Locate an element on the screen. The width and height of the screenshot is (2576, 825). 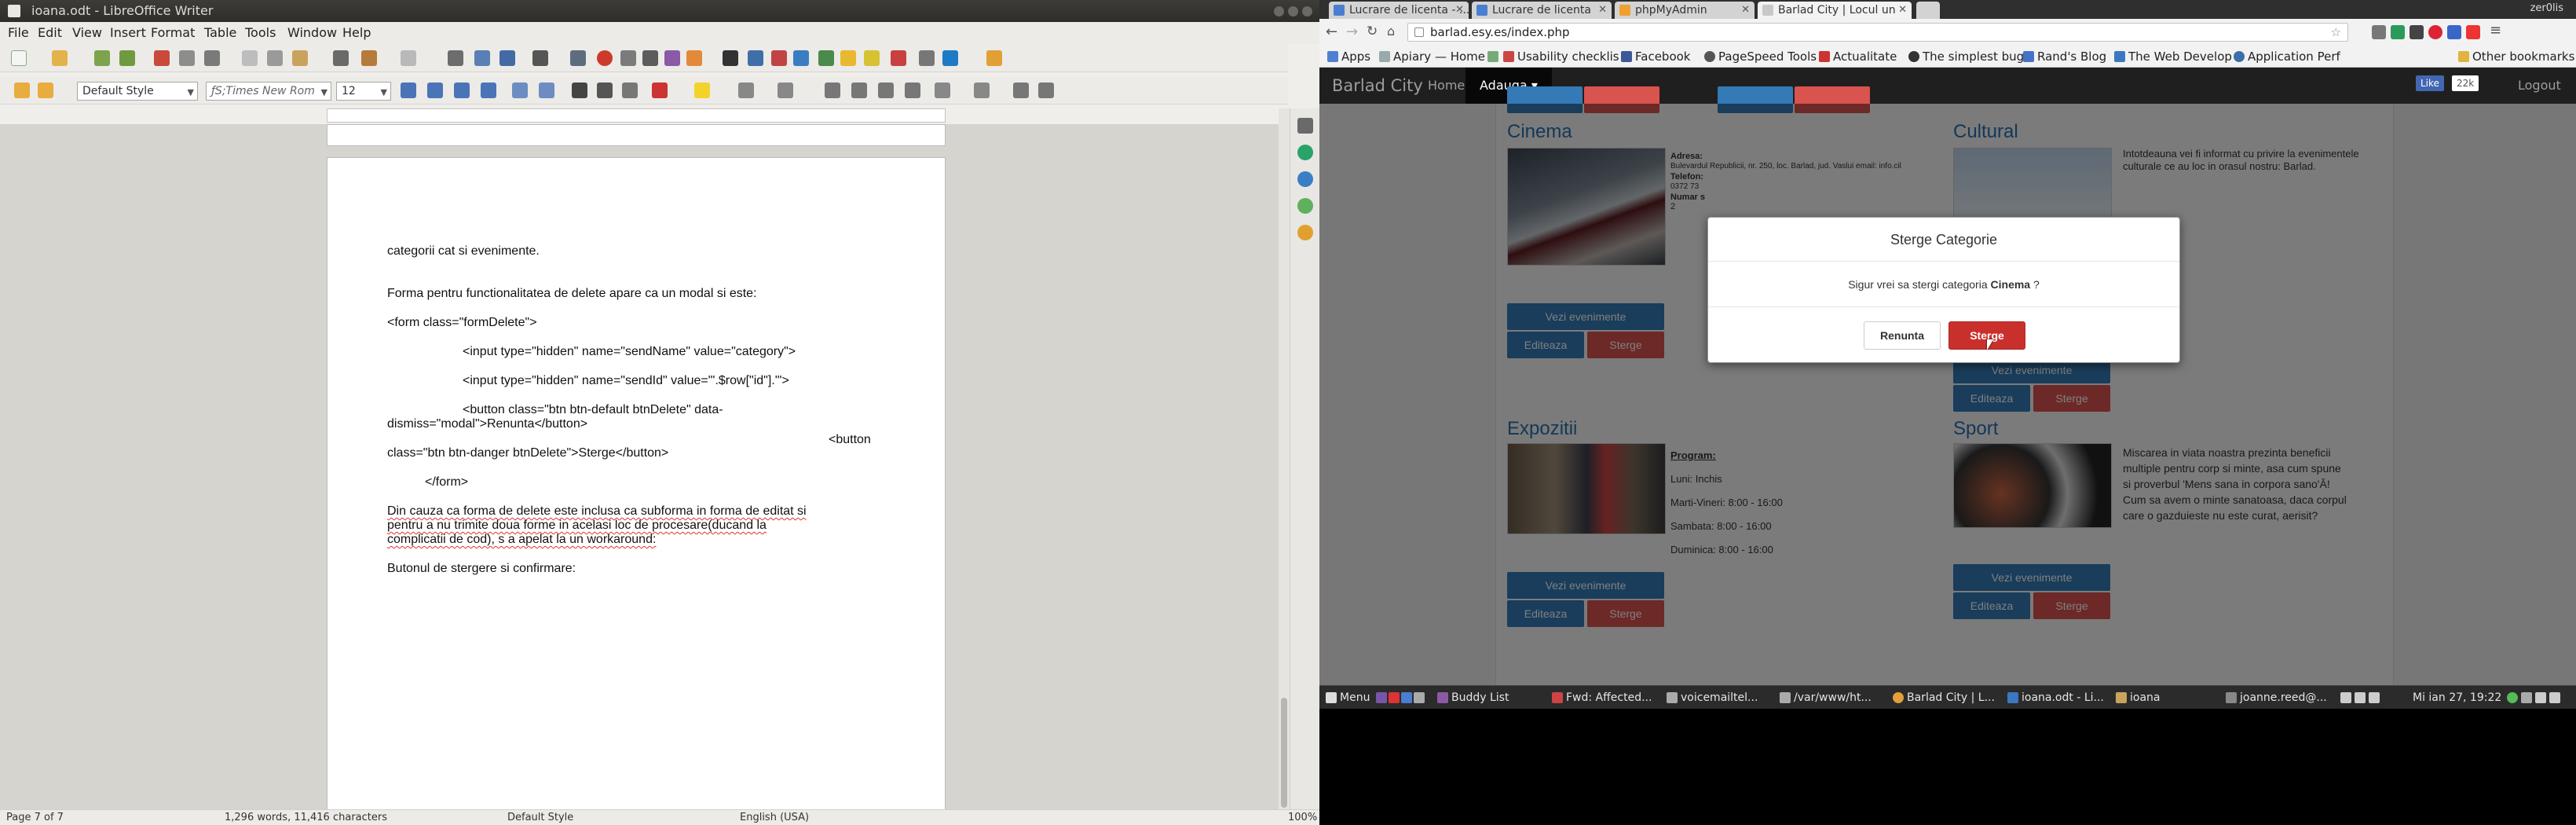
address-bar: barlad.esy.es/index.php ☆ is located at coordinates (1877, 32).